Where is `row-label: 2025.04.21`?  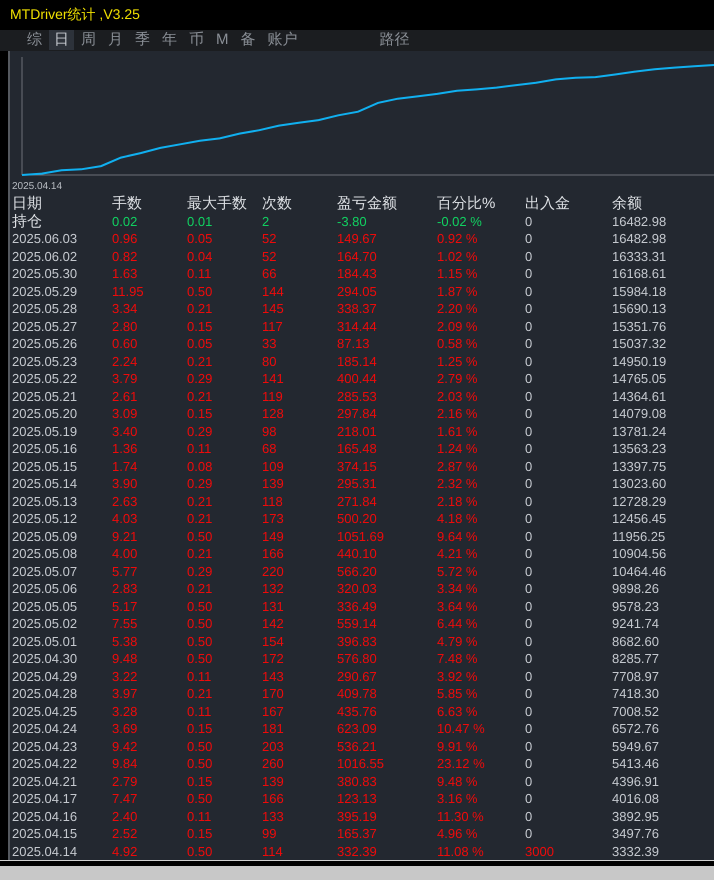 row-label: 2025.04.21 is located at coordinates (45, 781).